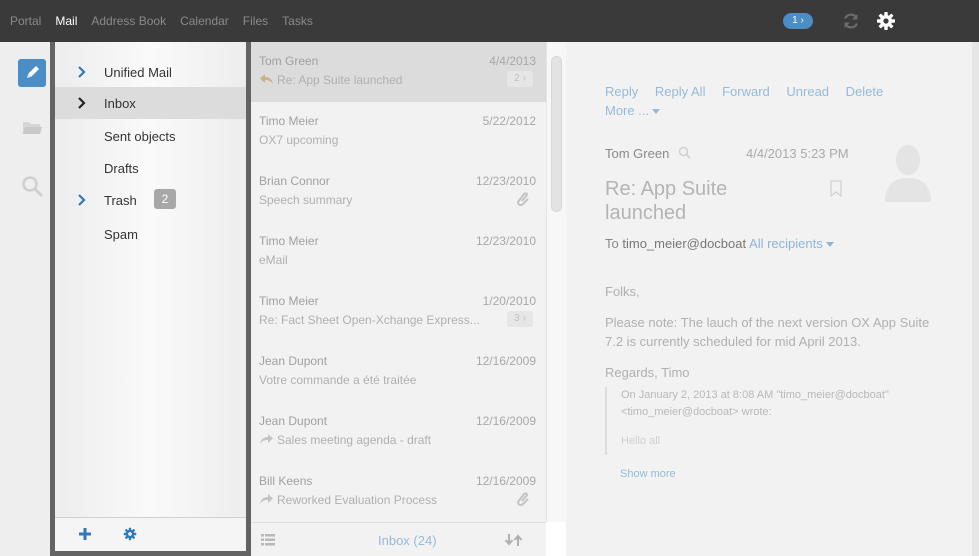 The height and width of the screenshot is (556, 979). I want to click on message-sender: Tom Green, so click(289, 61).